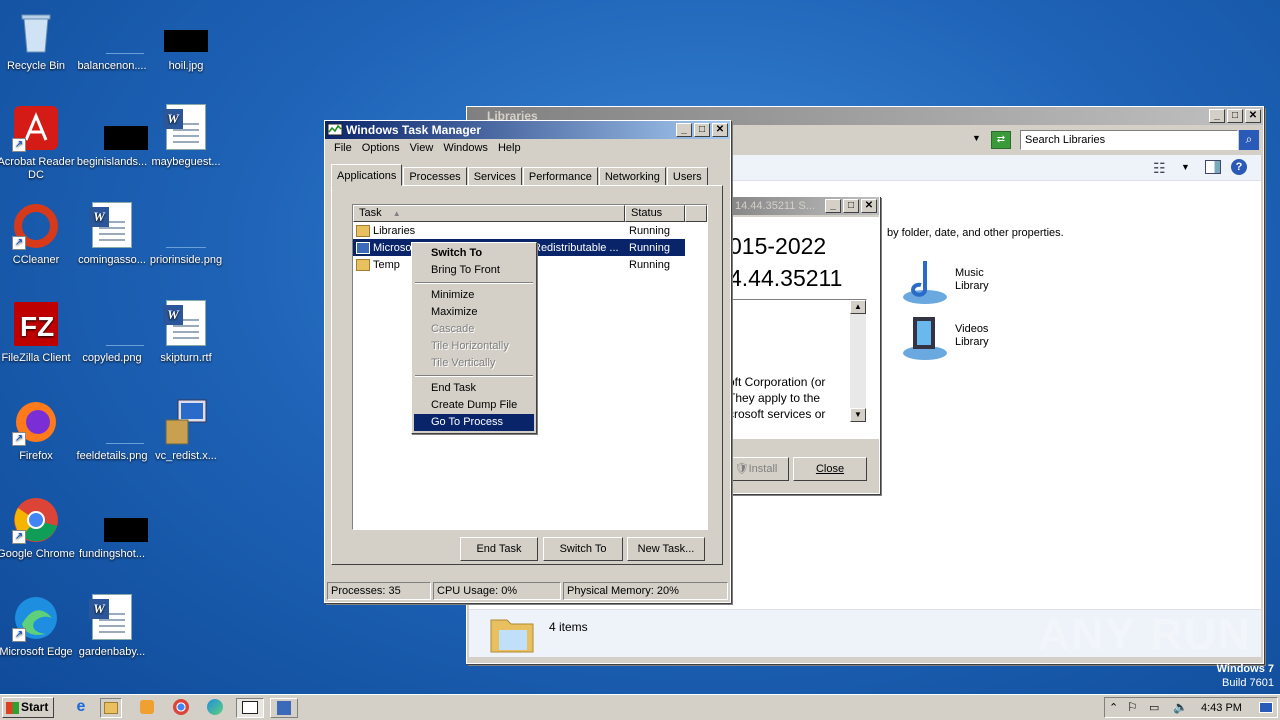 This screenshot has width=1280, height=720. I want to click on sort-arrow-icon: ▲, so click(396, 213).